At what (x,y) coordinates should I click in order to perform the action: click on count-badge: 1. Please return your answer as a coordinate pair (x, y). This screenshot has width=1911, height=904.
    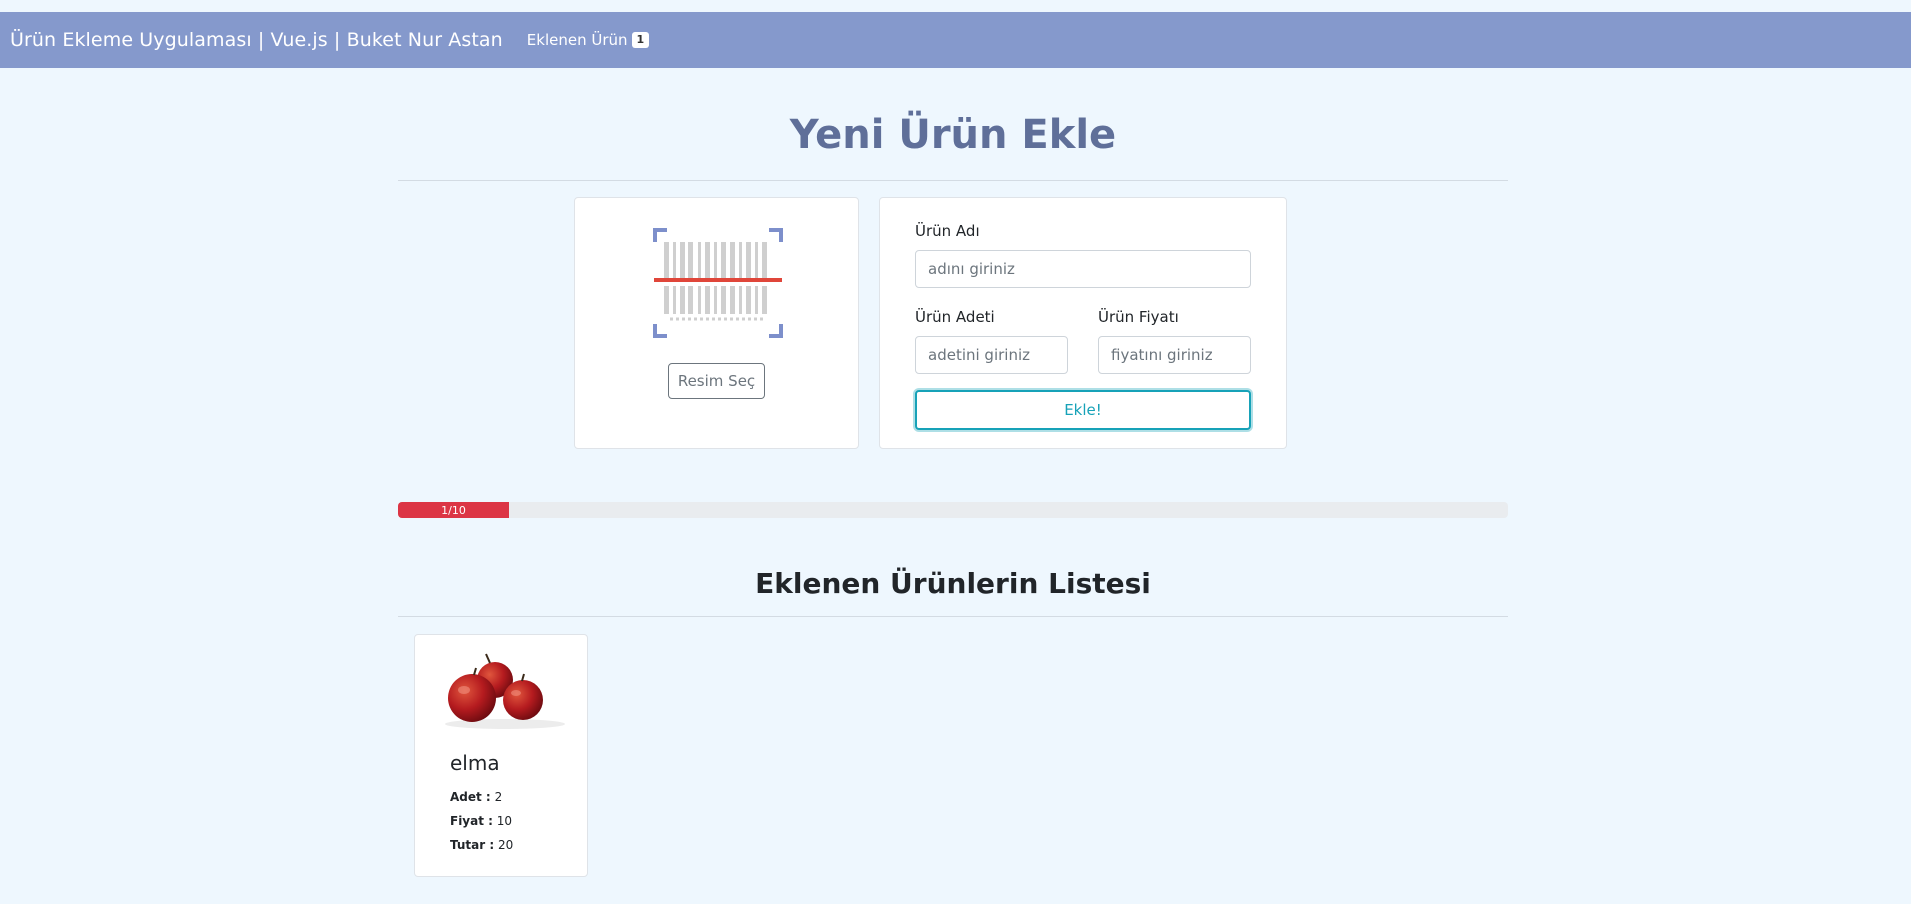
    Looking at the image, I should click on (640, 40).